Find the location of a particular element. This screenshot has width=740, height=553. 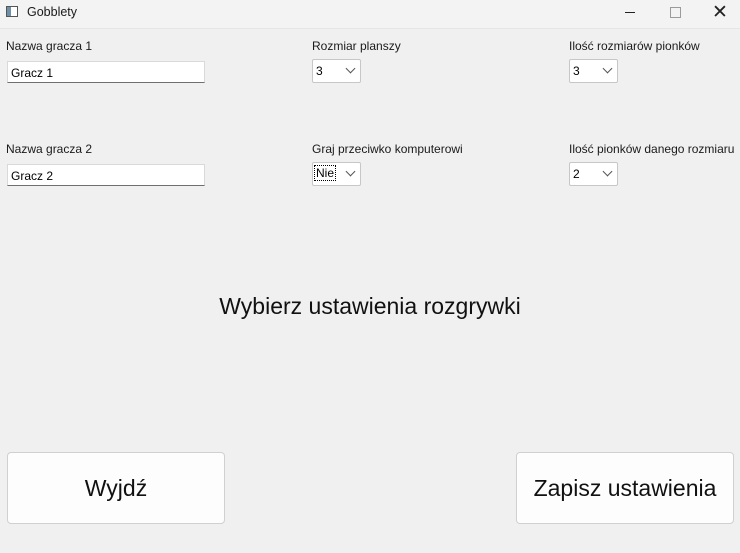

vs-computer-select: Nie is located at coordinates (336, 174).